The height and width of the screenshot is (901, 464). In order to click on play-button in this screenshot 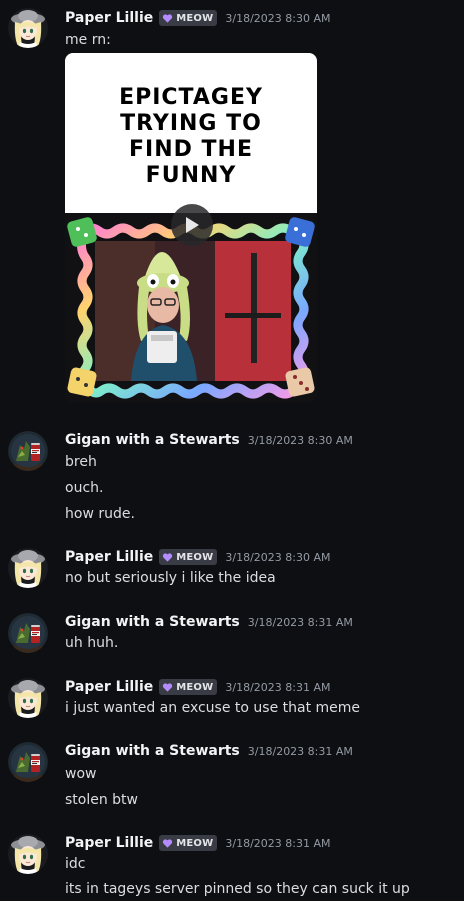, I will do `click(192, 225)`.